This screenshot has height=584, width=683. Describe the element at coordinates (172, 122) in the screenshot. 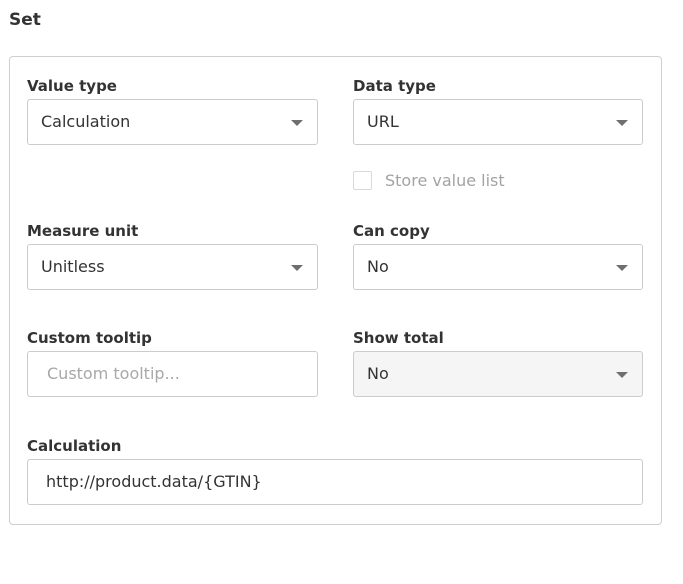

I see `value-type-select: Calculation` at that location.